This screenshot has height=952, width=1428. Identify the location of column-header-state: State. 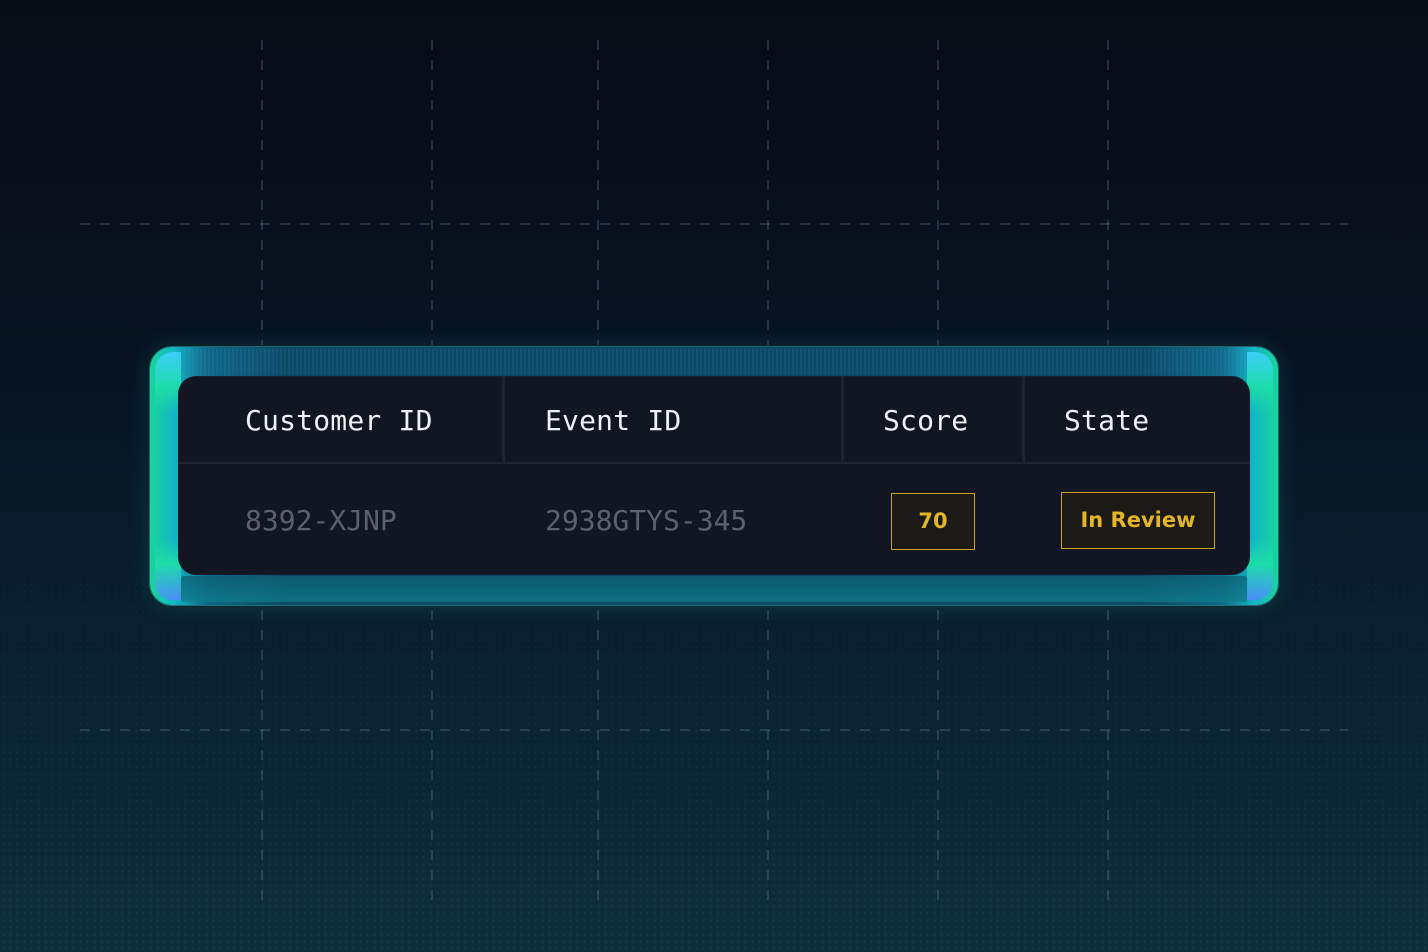
(1106, 419).